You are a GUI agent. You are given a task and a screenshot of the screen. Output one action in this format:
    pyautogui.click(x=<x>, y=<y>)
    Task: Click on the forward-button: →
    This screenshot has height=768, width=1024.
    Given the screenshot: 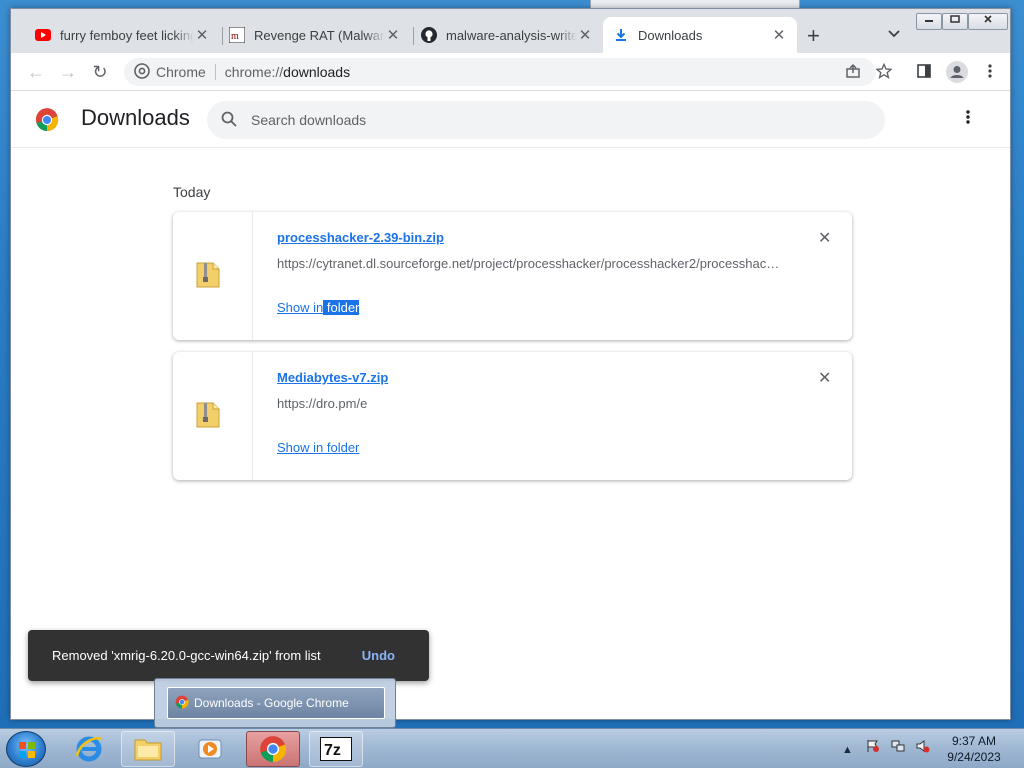 What is the action you would take?
    pyautogui.click(x=68, y=72)
    